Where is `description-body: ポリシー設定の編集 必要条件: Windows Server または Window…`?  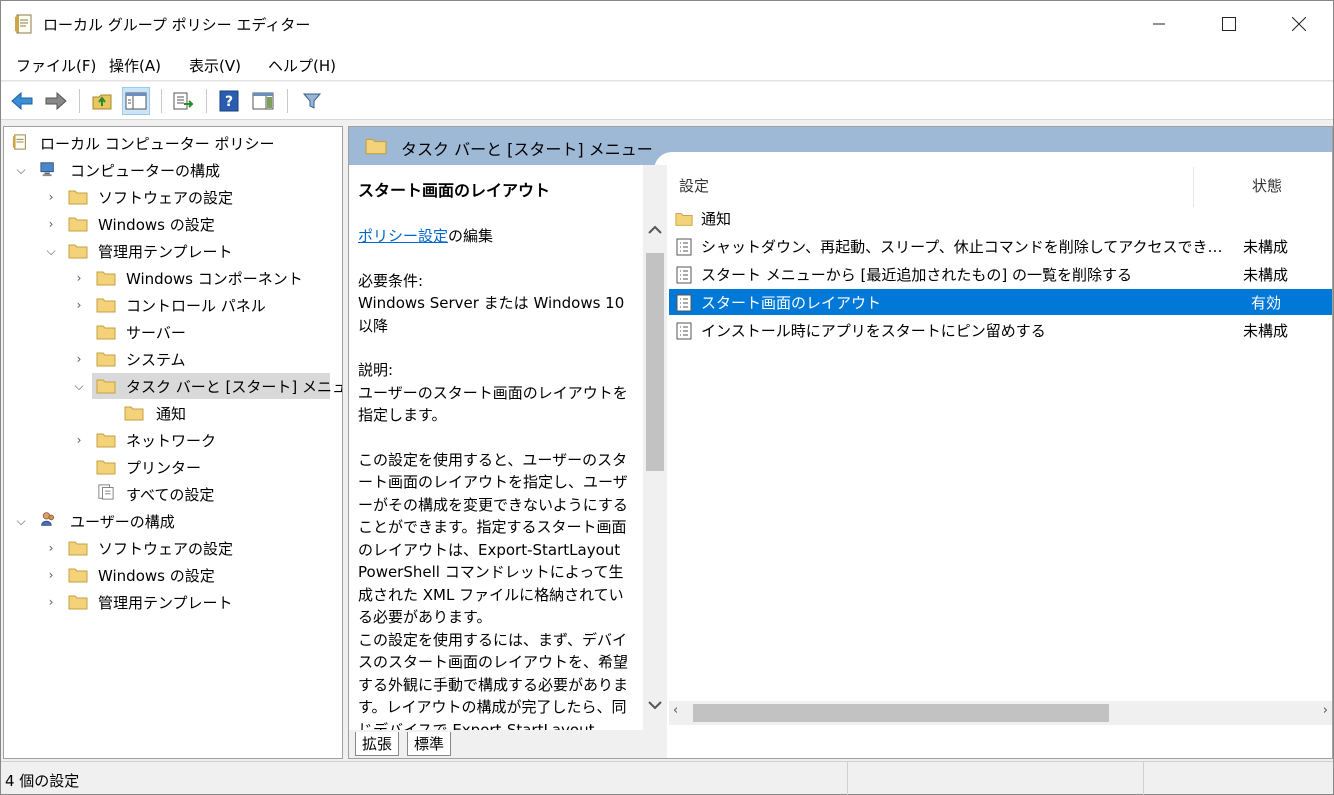 description-body: ポリシー設定の編集 必要条件: Windows Server または Window… is located at coordinates (498, 477).